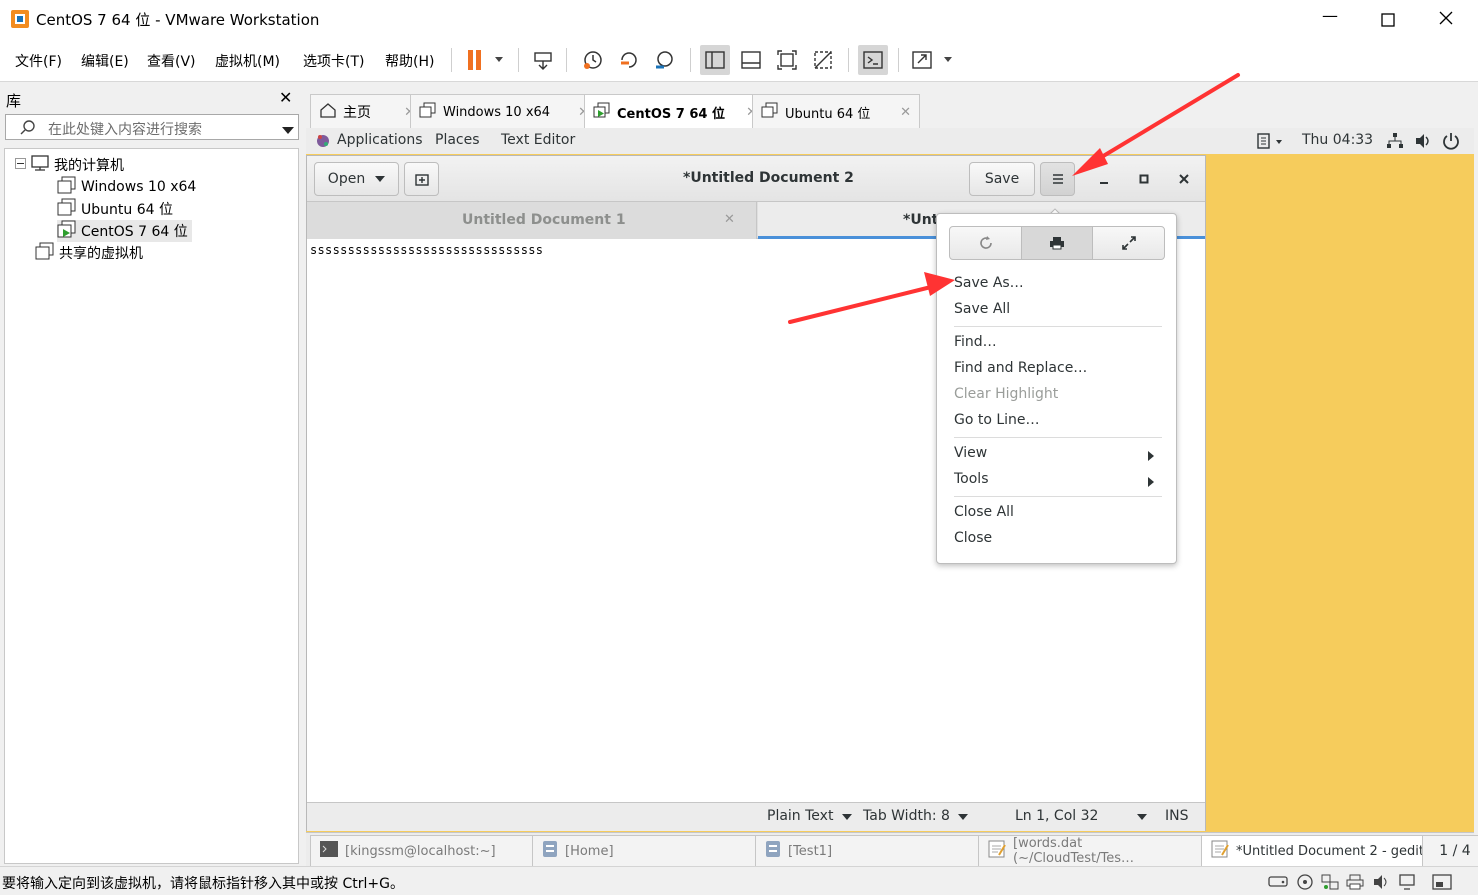 Image resolution: width=1478 pixels, height=895 pixels. What do you see at coordinates (20, 165) in the screenshot?
I see `collapse-icon` at bounding box center [20, 165].